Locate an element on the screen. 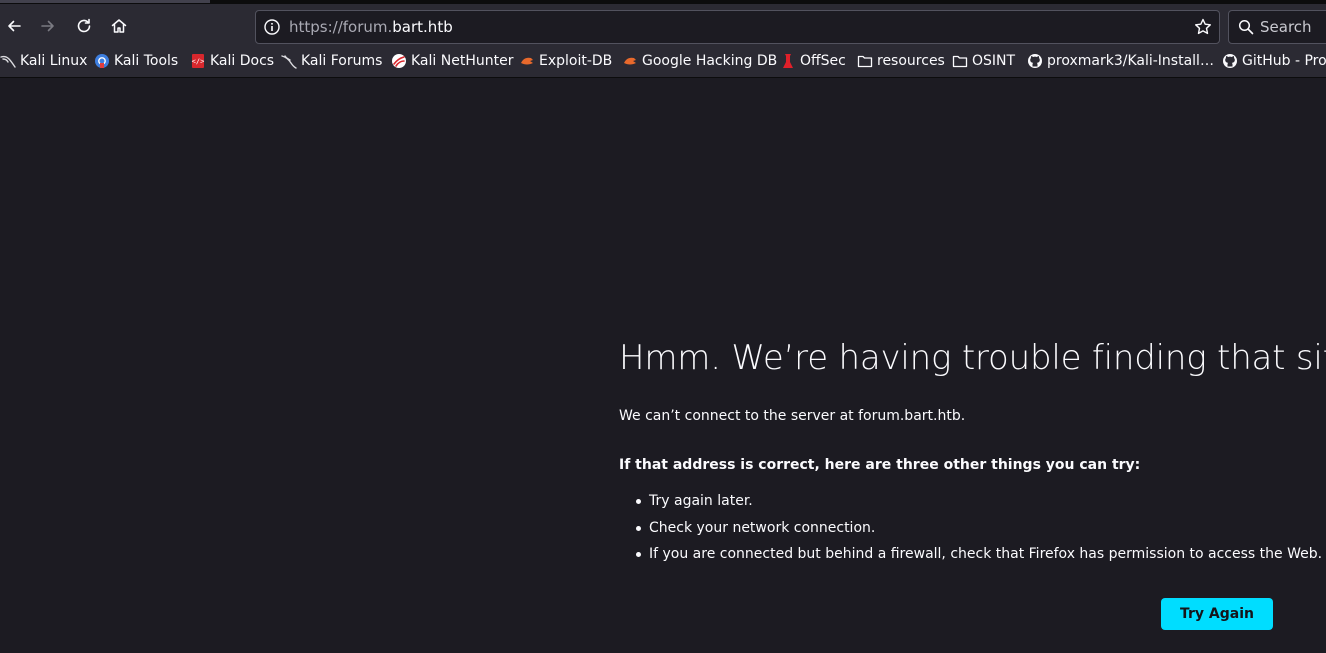 This screenshot has height=653, width=1326. bookmark-folder-resources: resources is located at coordinates (901, 61).